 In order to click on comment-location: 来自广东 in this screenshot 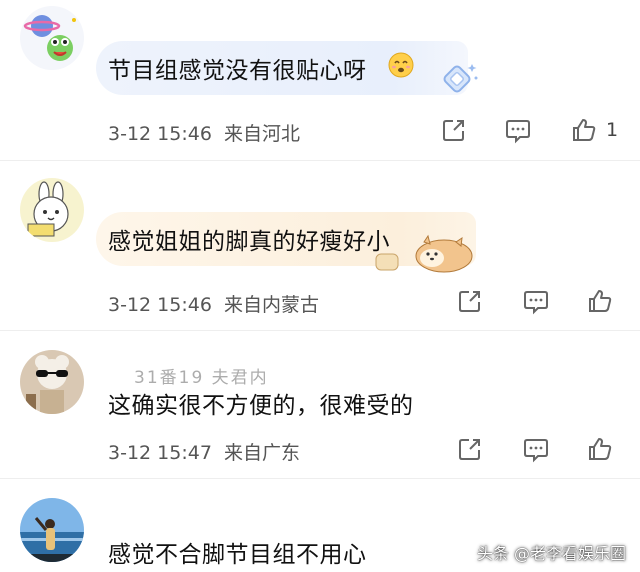, I will do `click(261, 453)`.